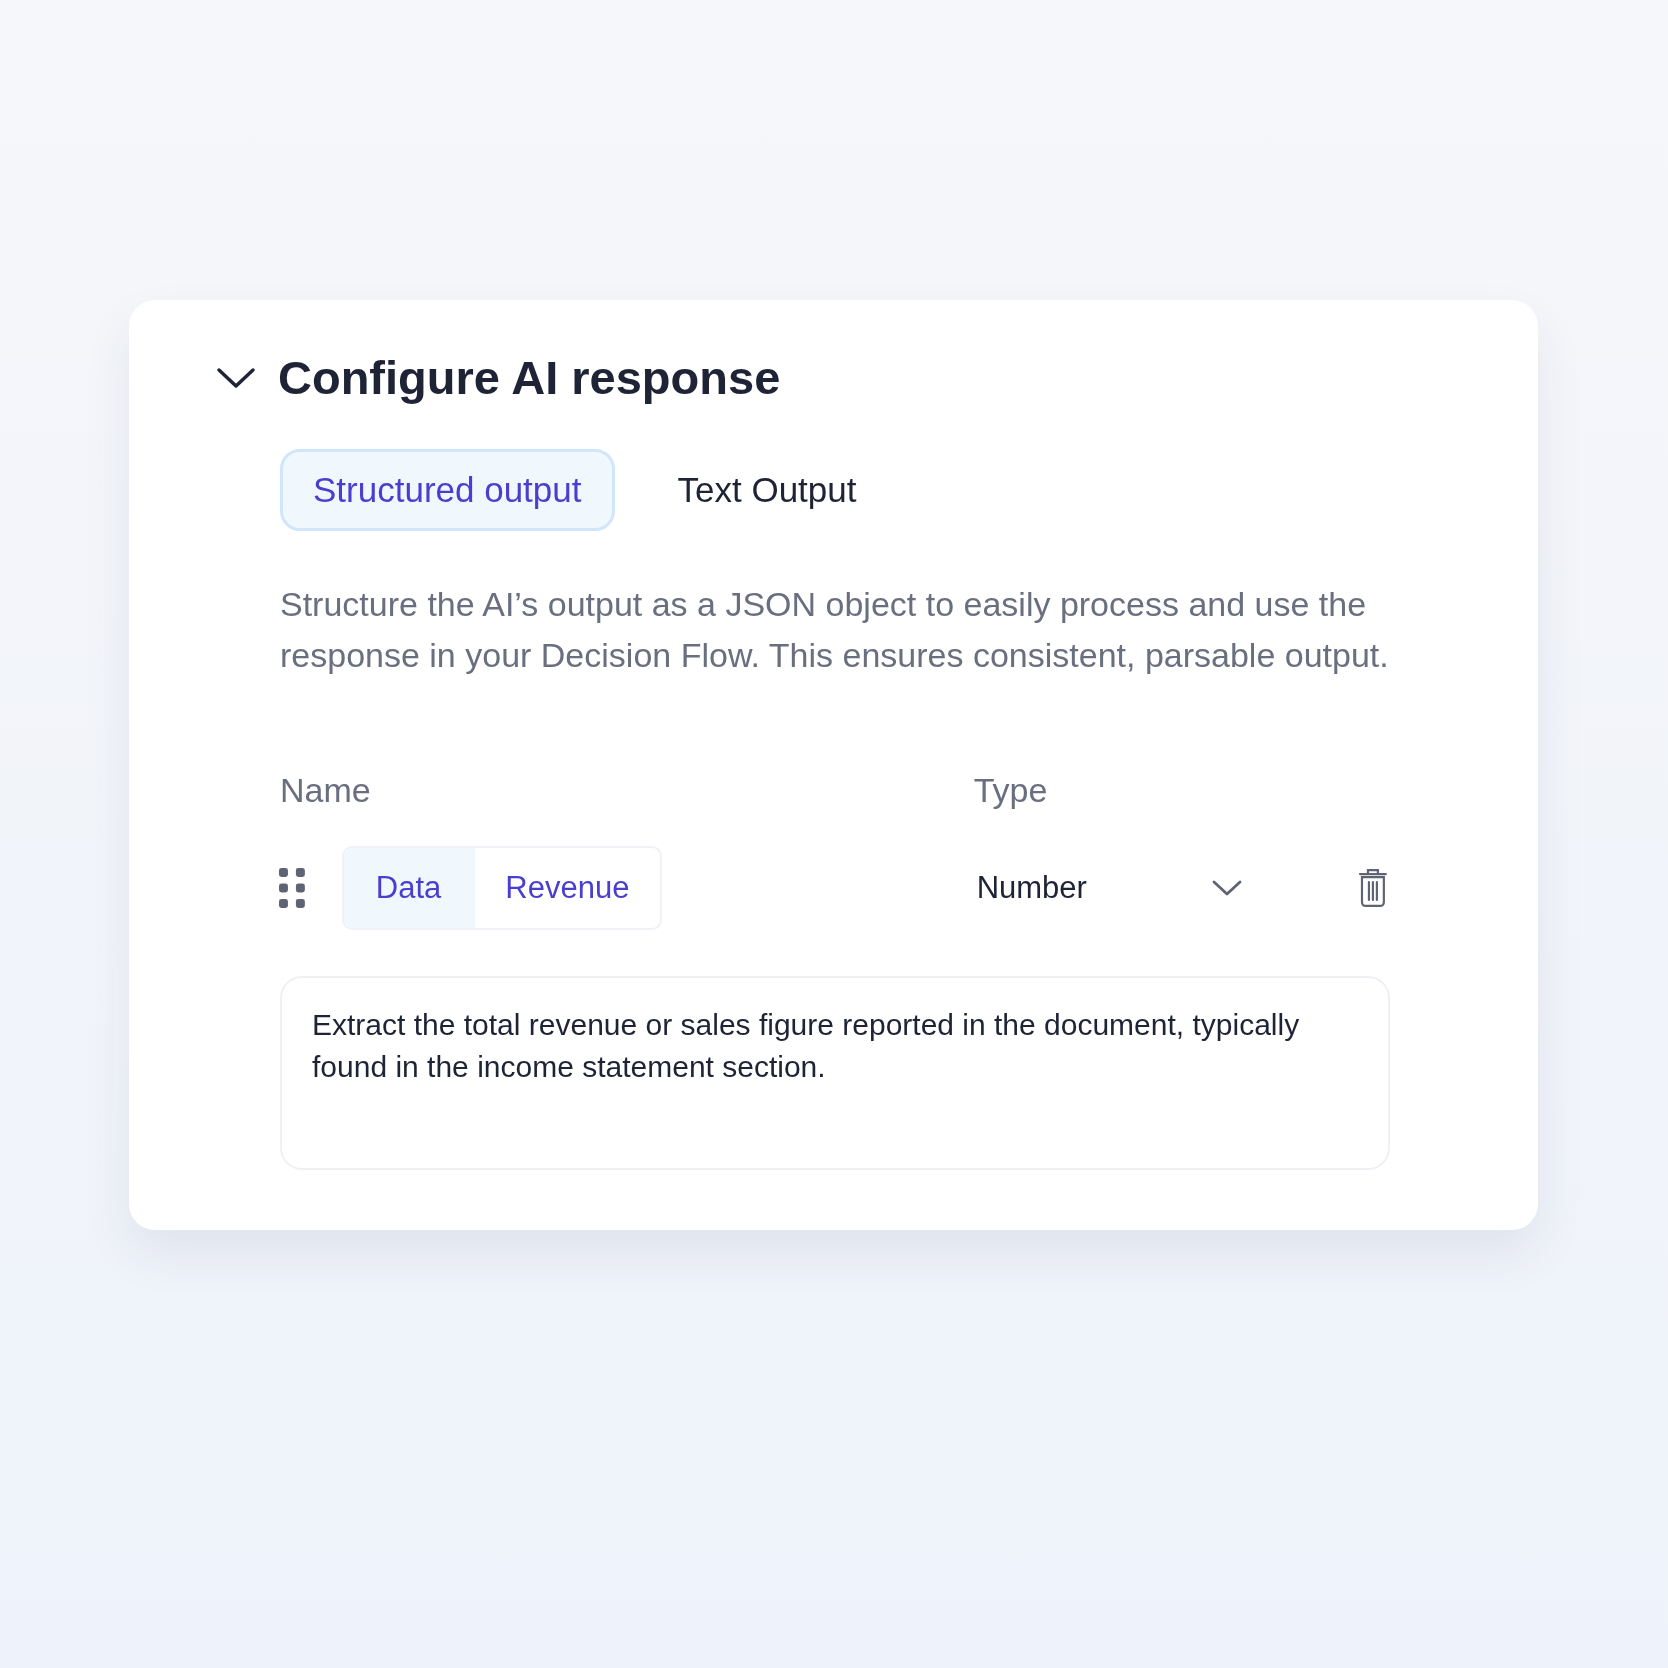 The image size is (1668, 1668). I want to click on tab: Text Output, so click(767, 490).